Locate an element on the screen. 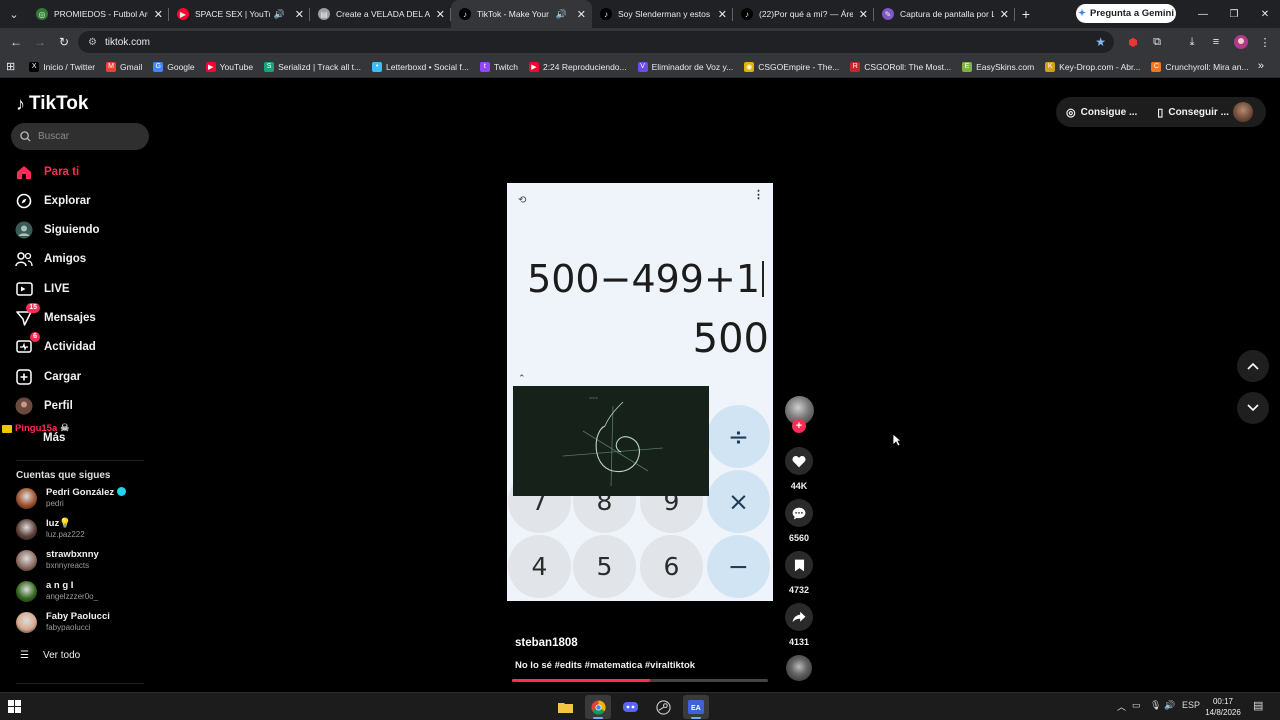 The width and height of the screenshot is (1280, 720). clock: 00:17 14/8/2026 is located at coordinates (1223, 707).